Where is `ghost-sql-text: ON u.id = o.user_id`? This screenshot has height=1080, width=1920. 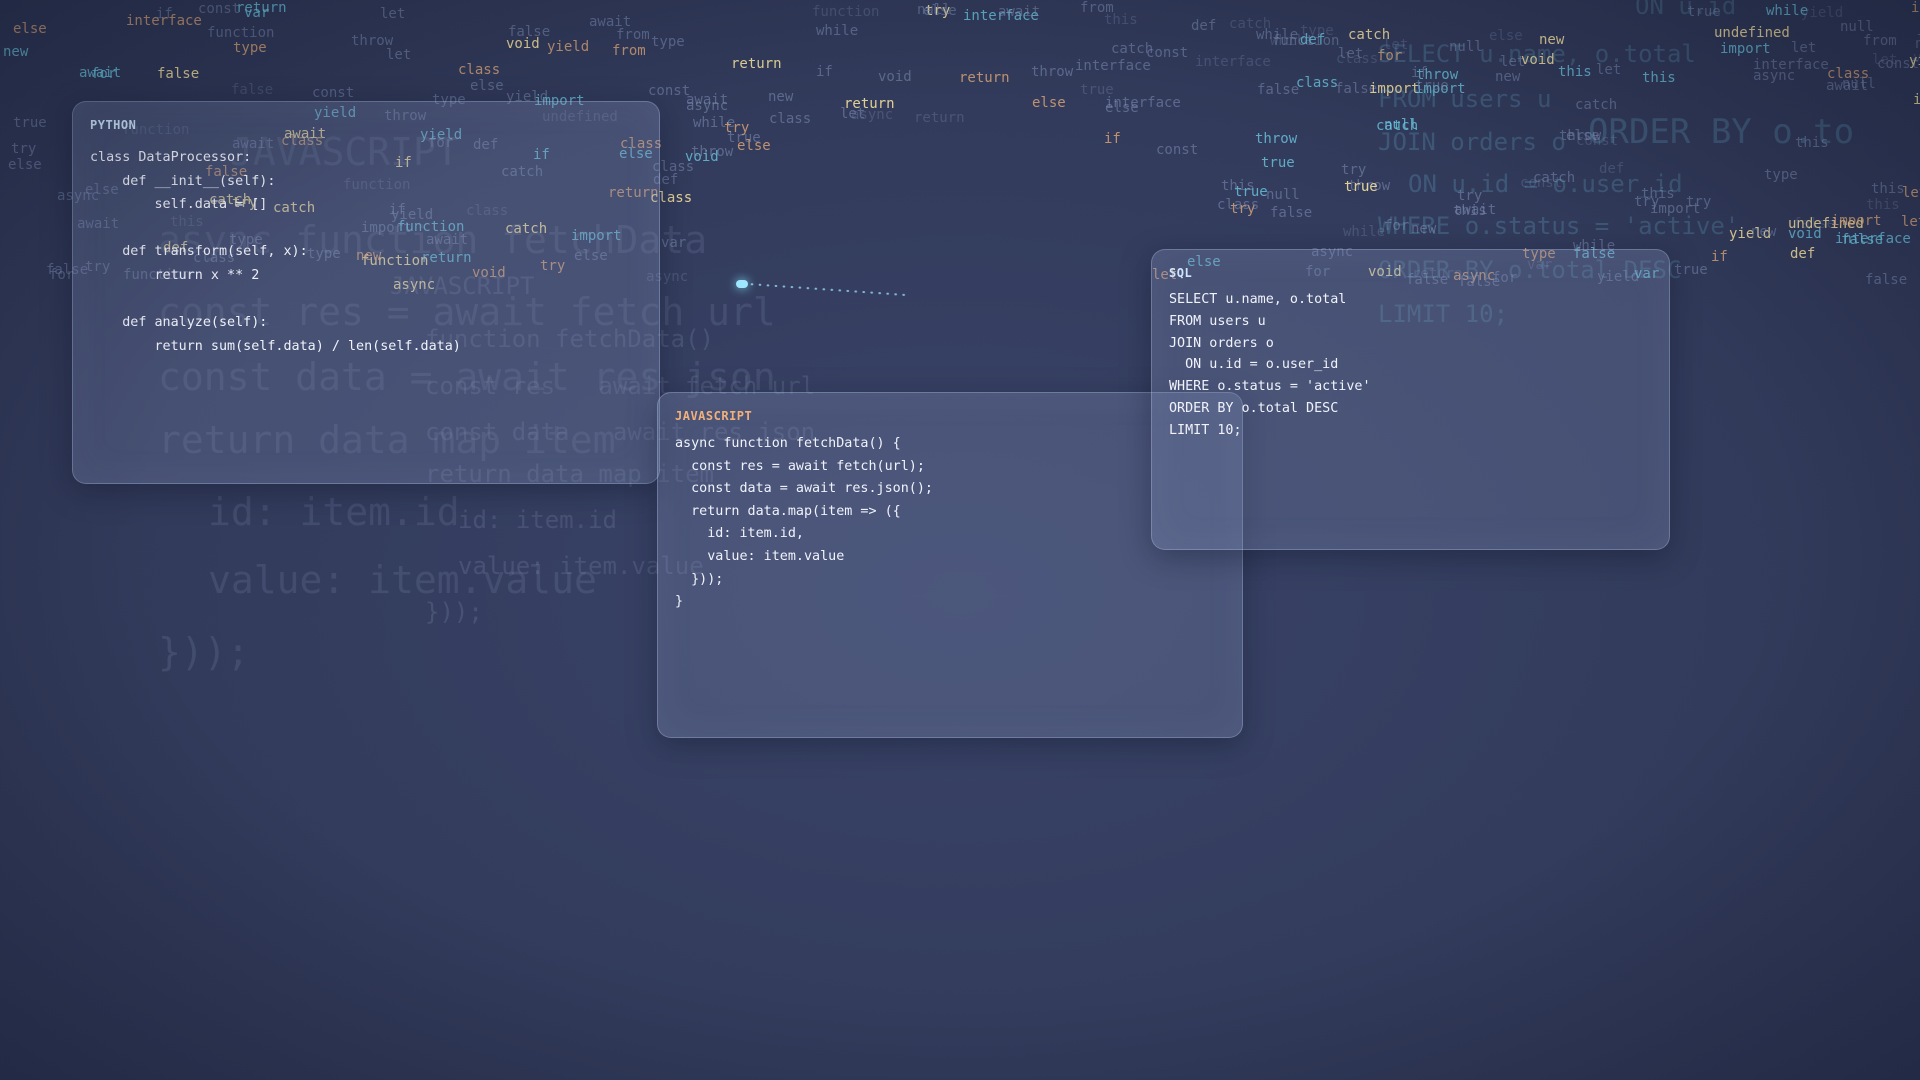 ghost-sql-text: ON u.id = o.user_id is located at coordinates (1545, 184).